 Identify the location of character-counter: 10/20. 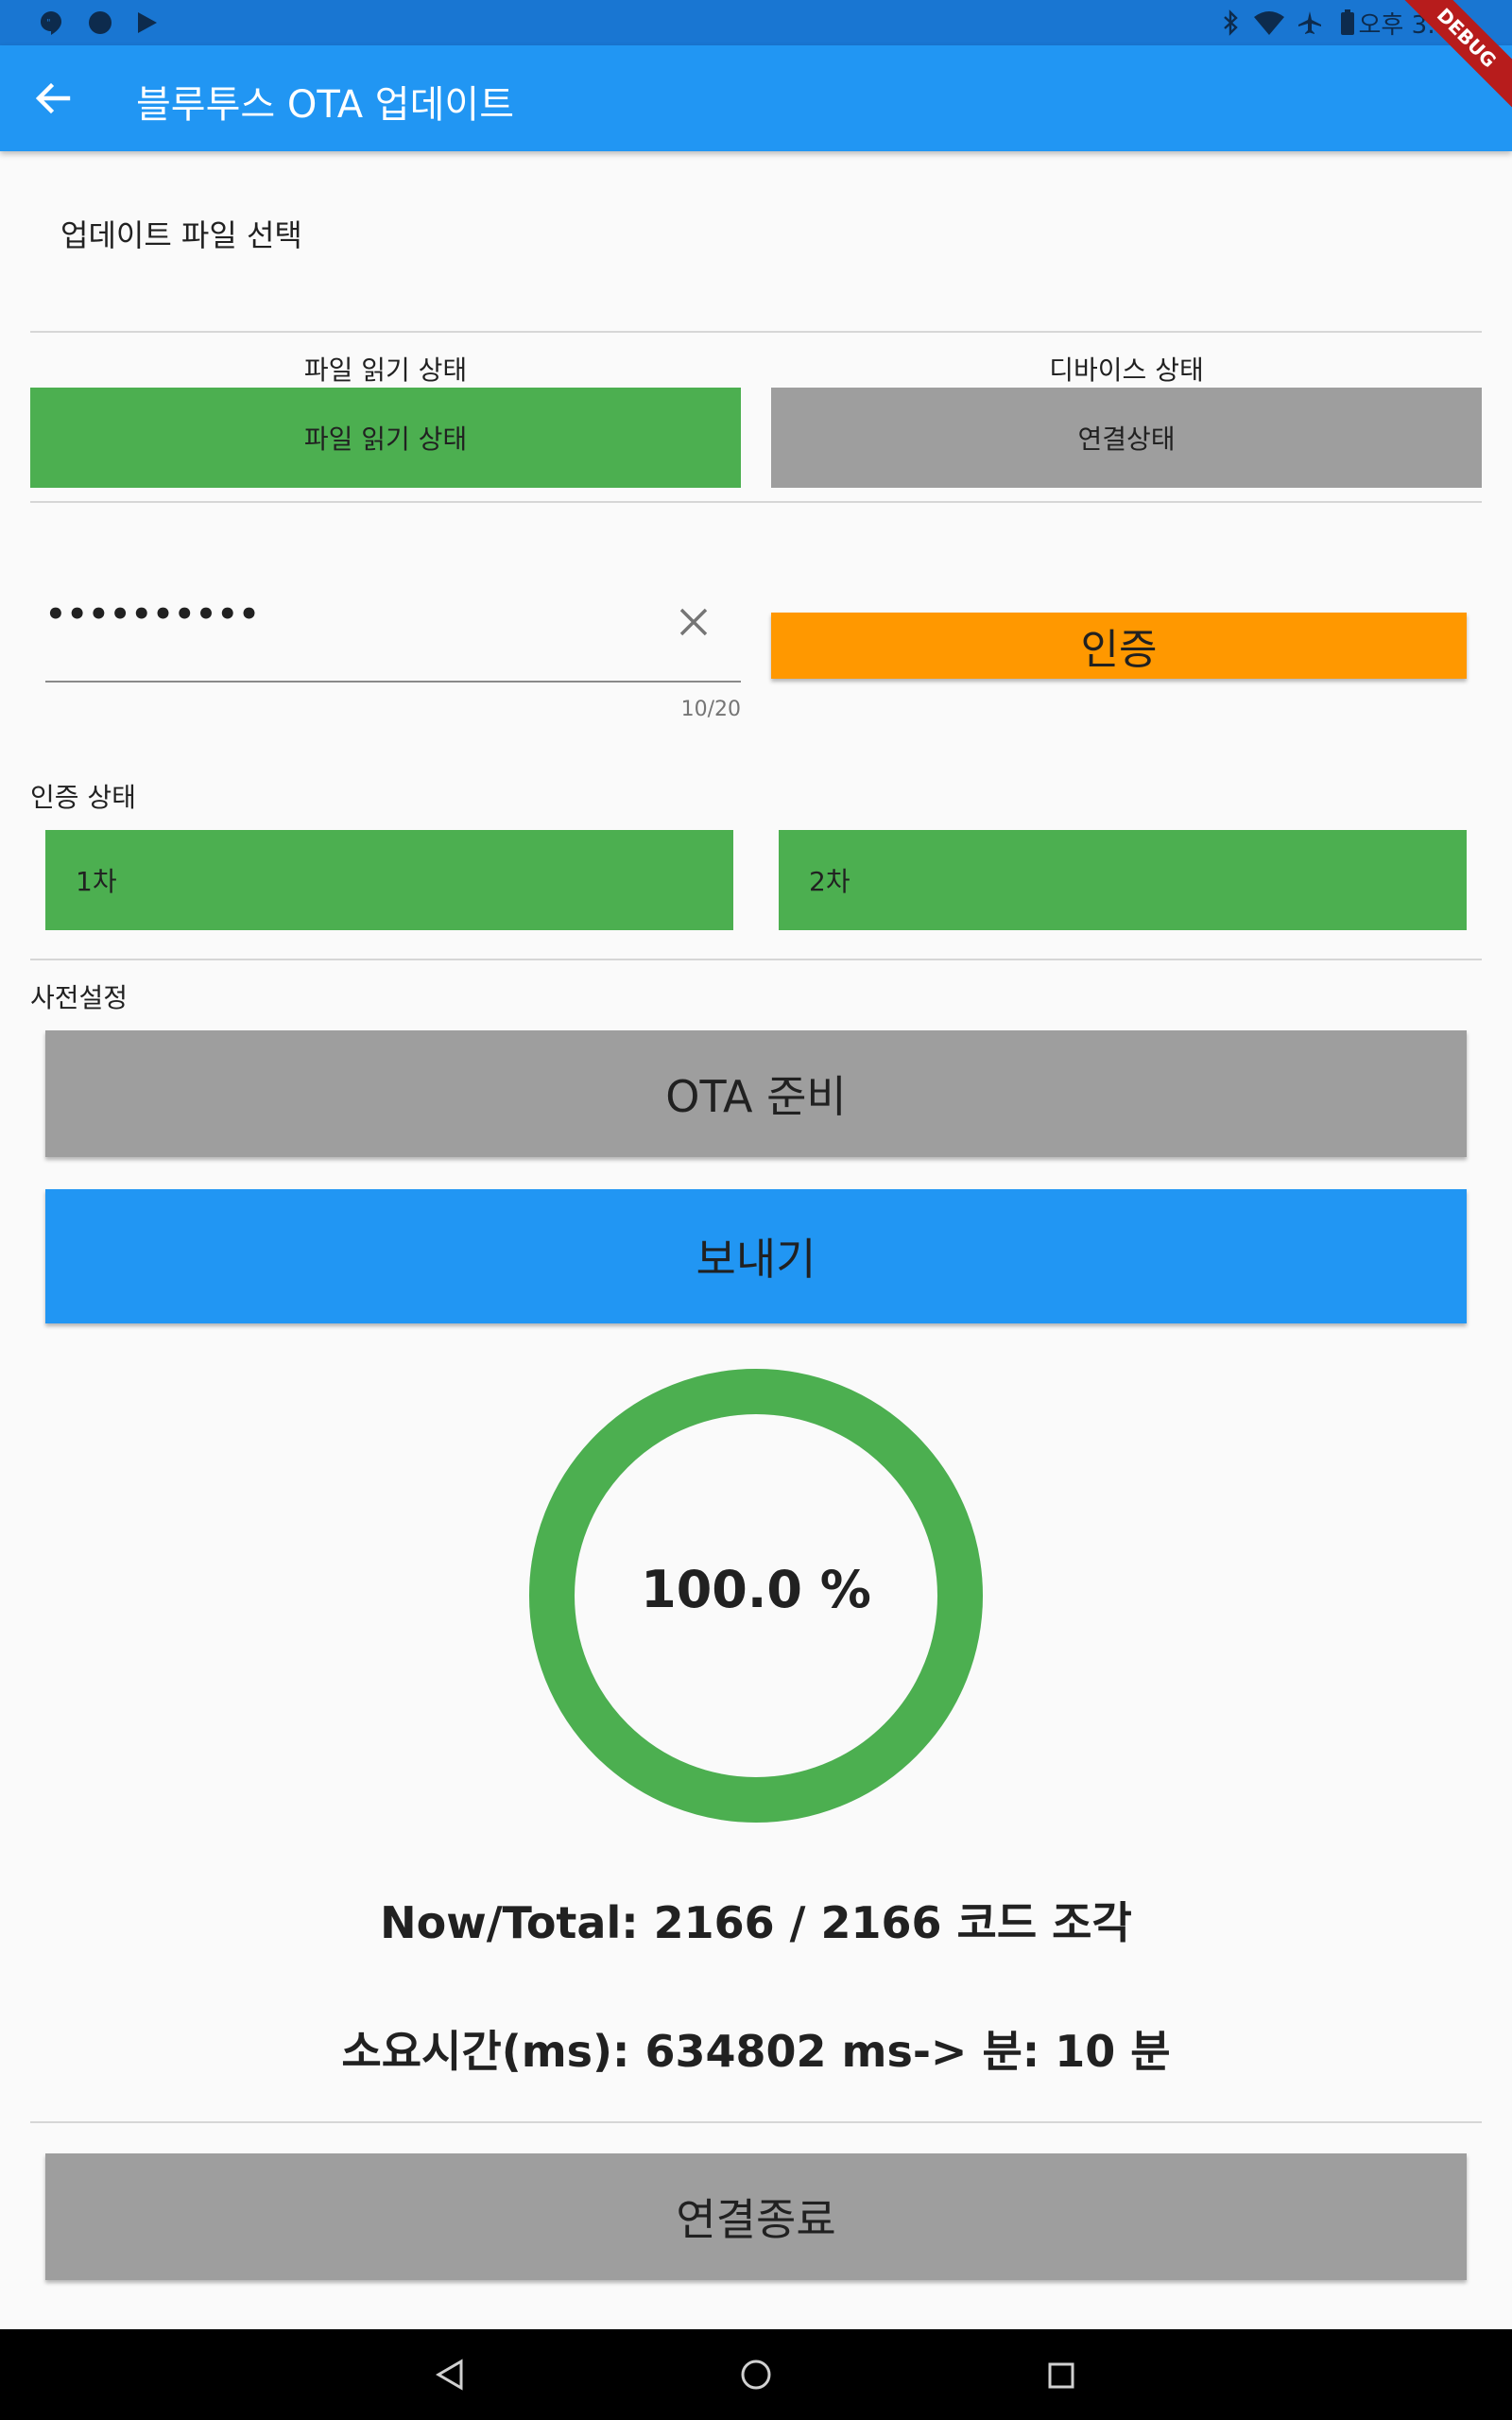
(710, 710).